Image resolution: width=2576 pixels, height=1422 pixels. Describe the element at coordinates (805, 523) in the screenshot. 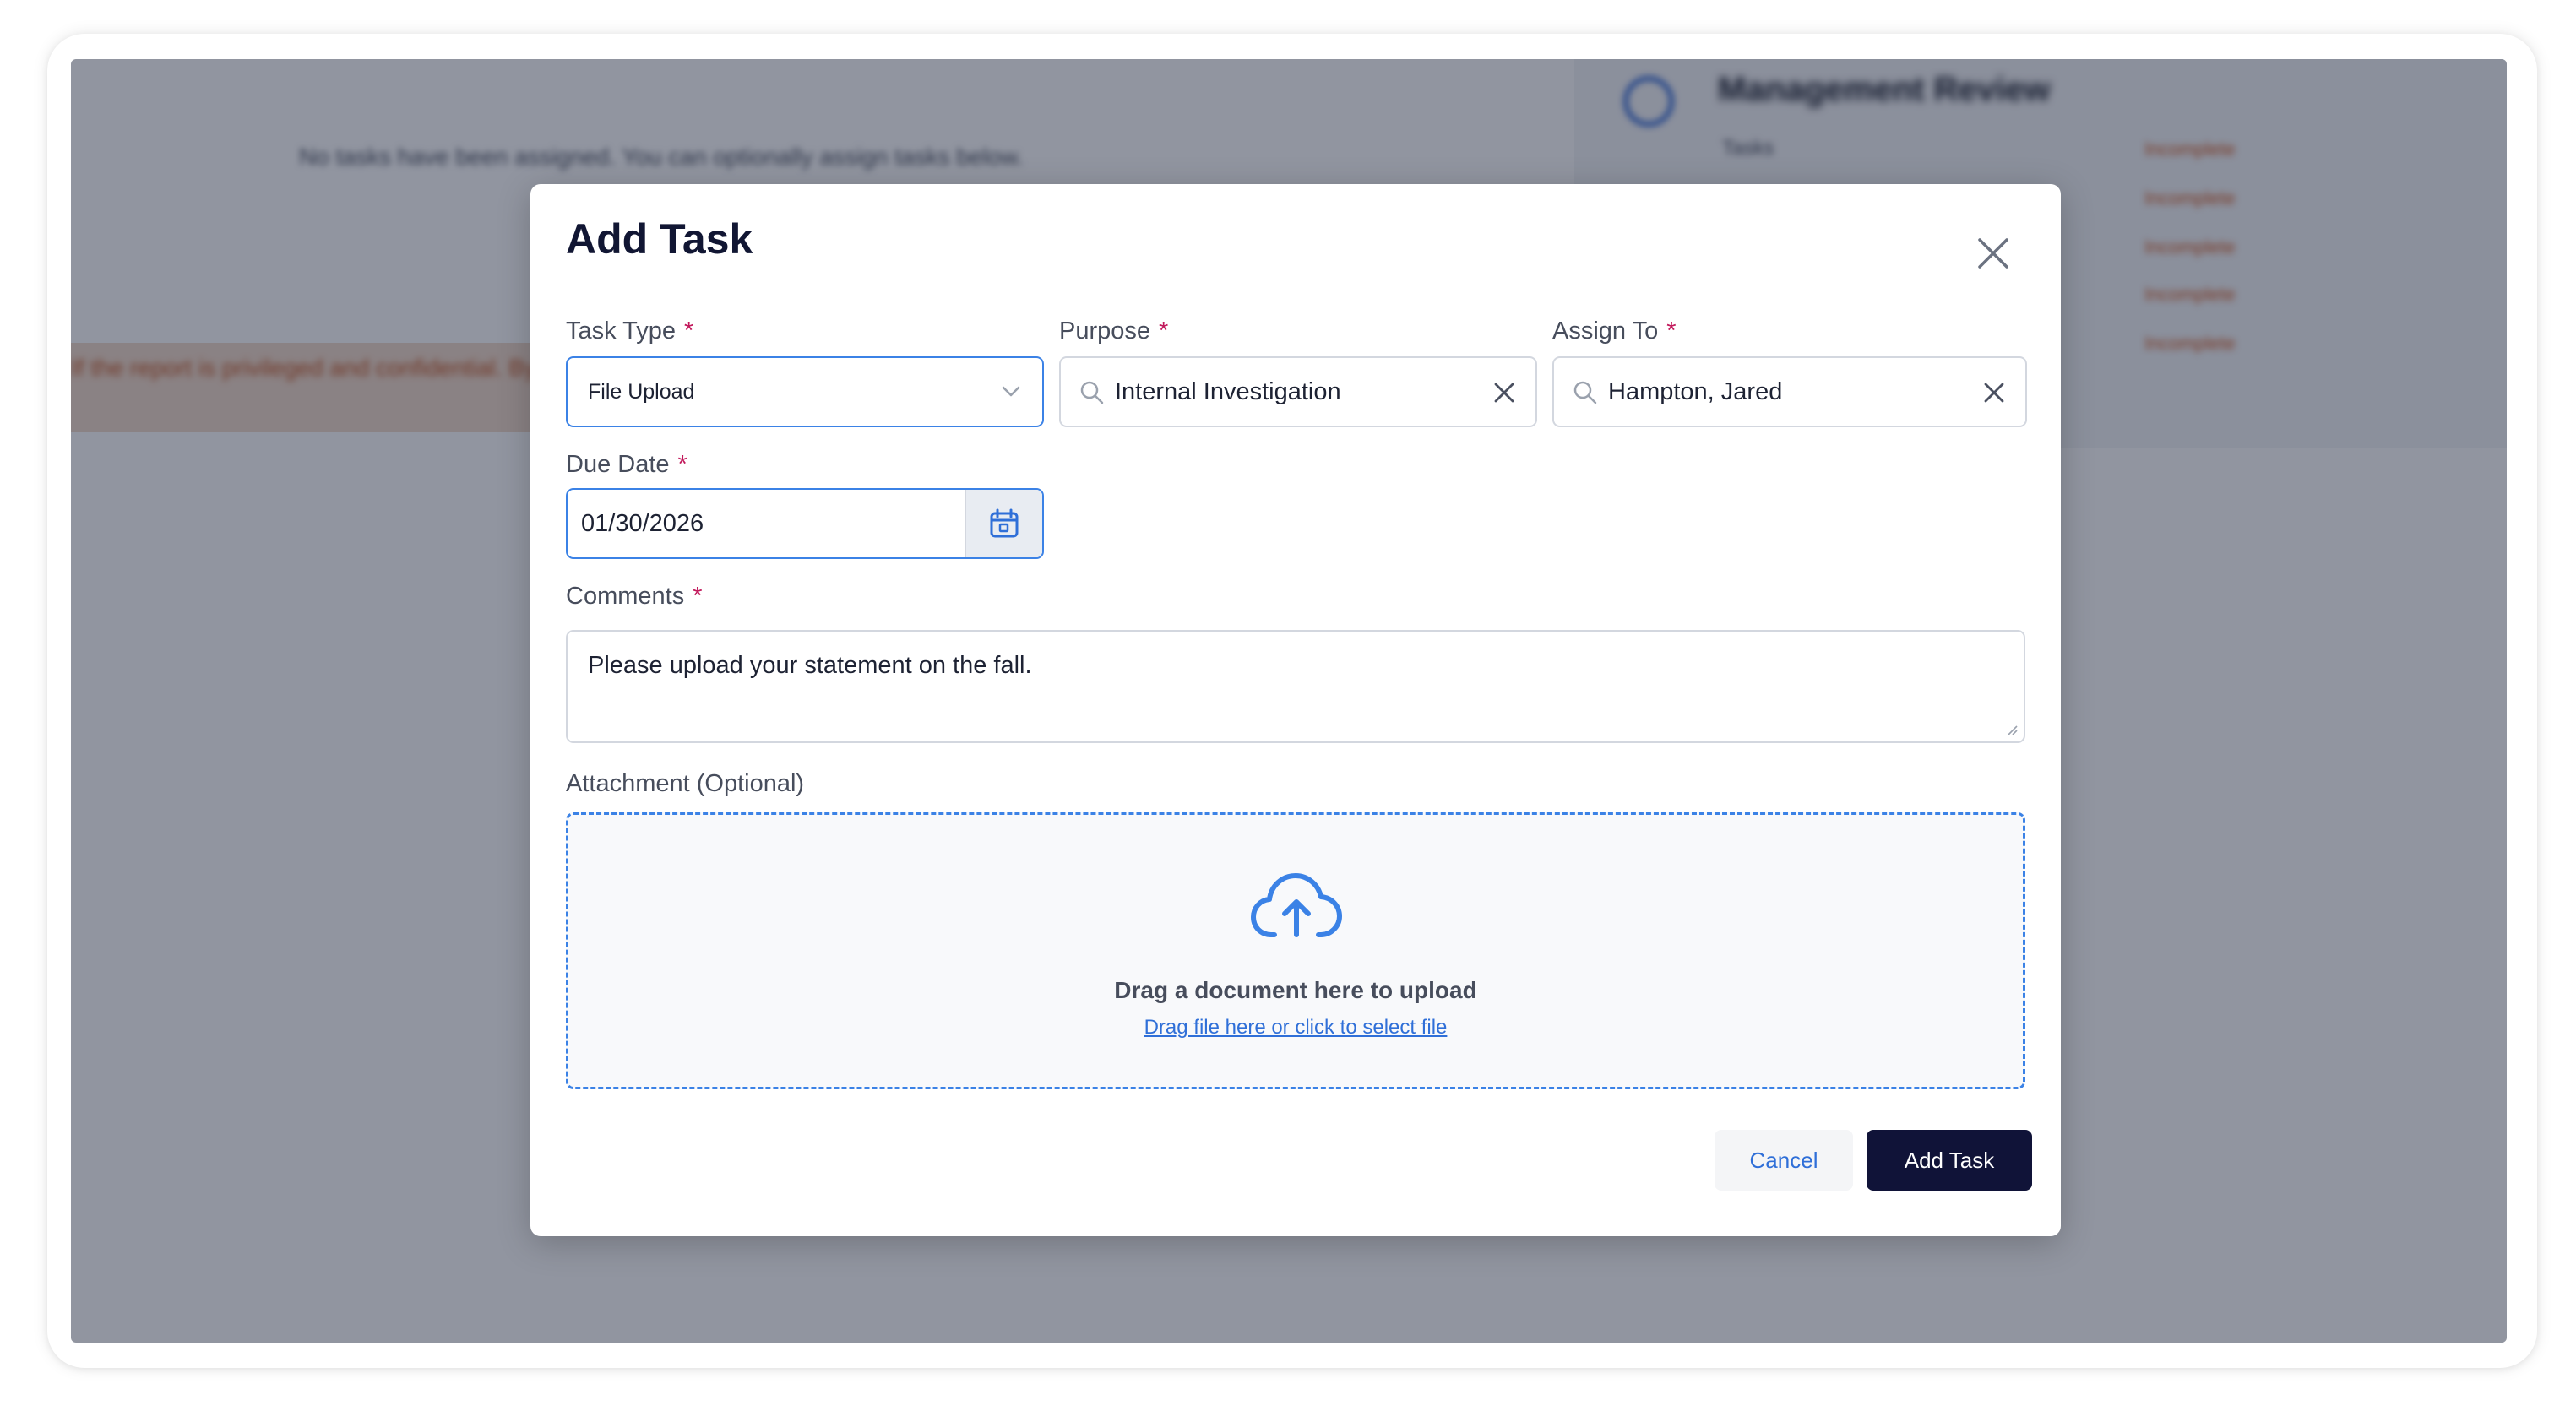

I see `due-date-input: 01/30/2026` at that location.